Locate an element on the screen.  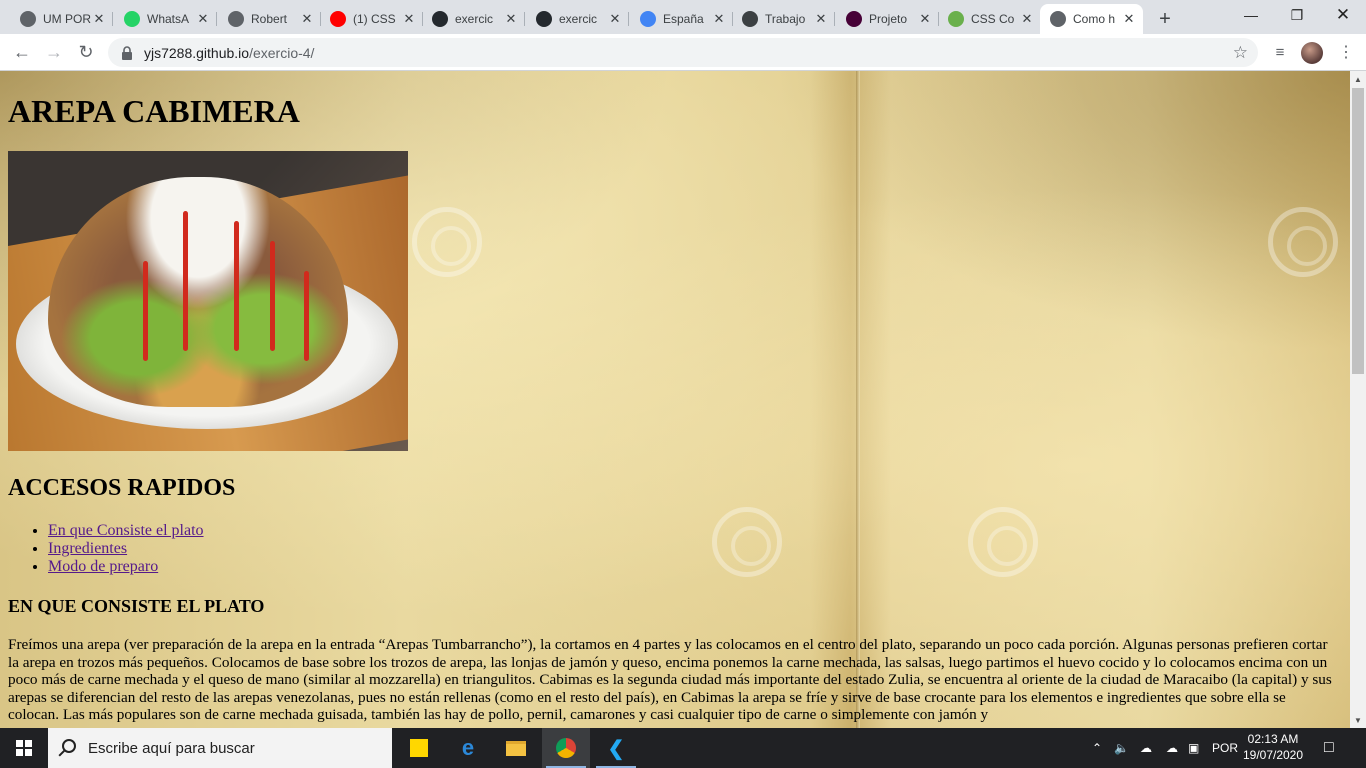
tab-3: (1) CSS ✕ is located at coordinates (371, 19).